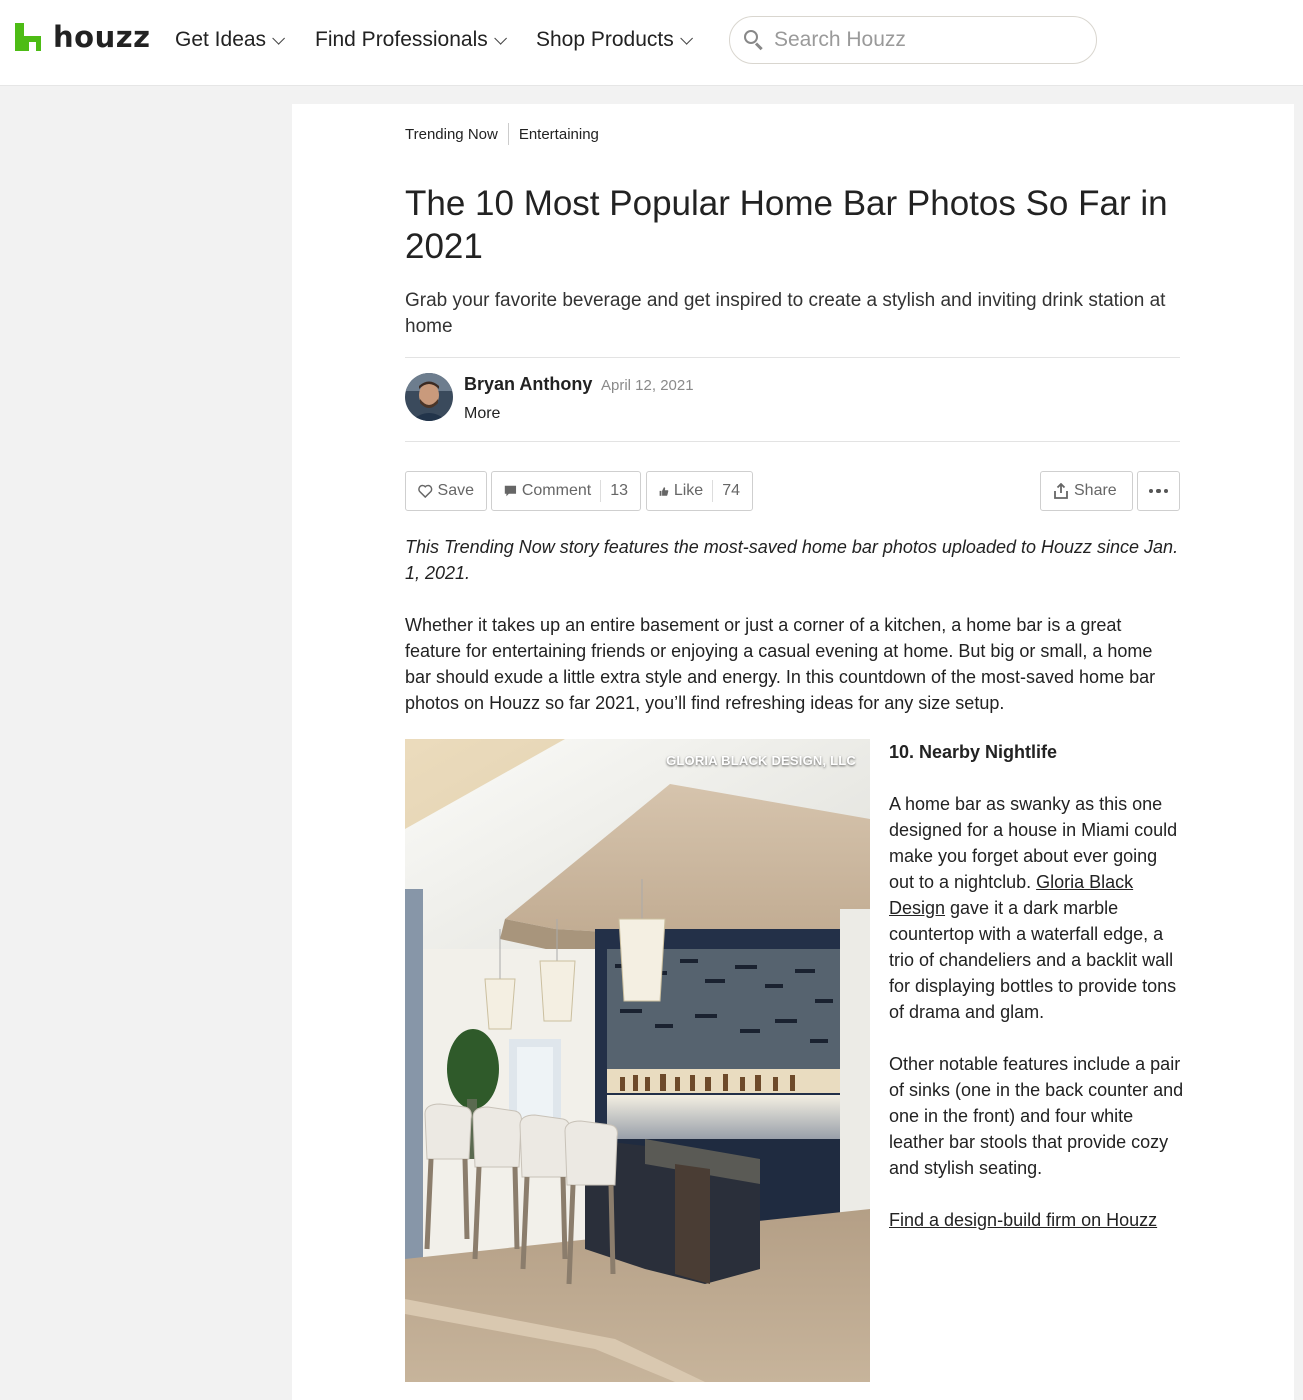 The width and height of the screenshot is (1303, 1400). I want to click on breadcrumb: Trending Now Entertaining, so click(502, 134).